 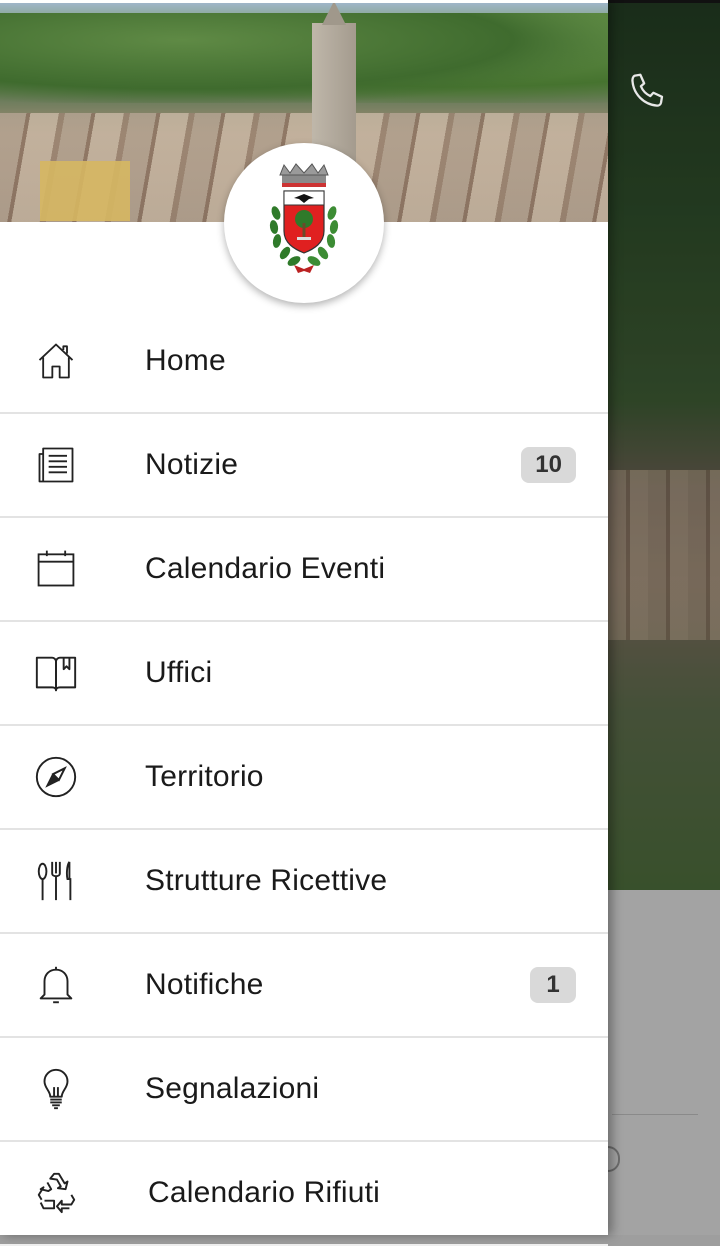 What do you see at coordinates (304, 362) in the screenshot?
I see `menu-item-home: Home` at bounding box center [304, 362].